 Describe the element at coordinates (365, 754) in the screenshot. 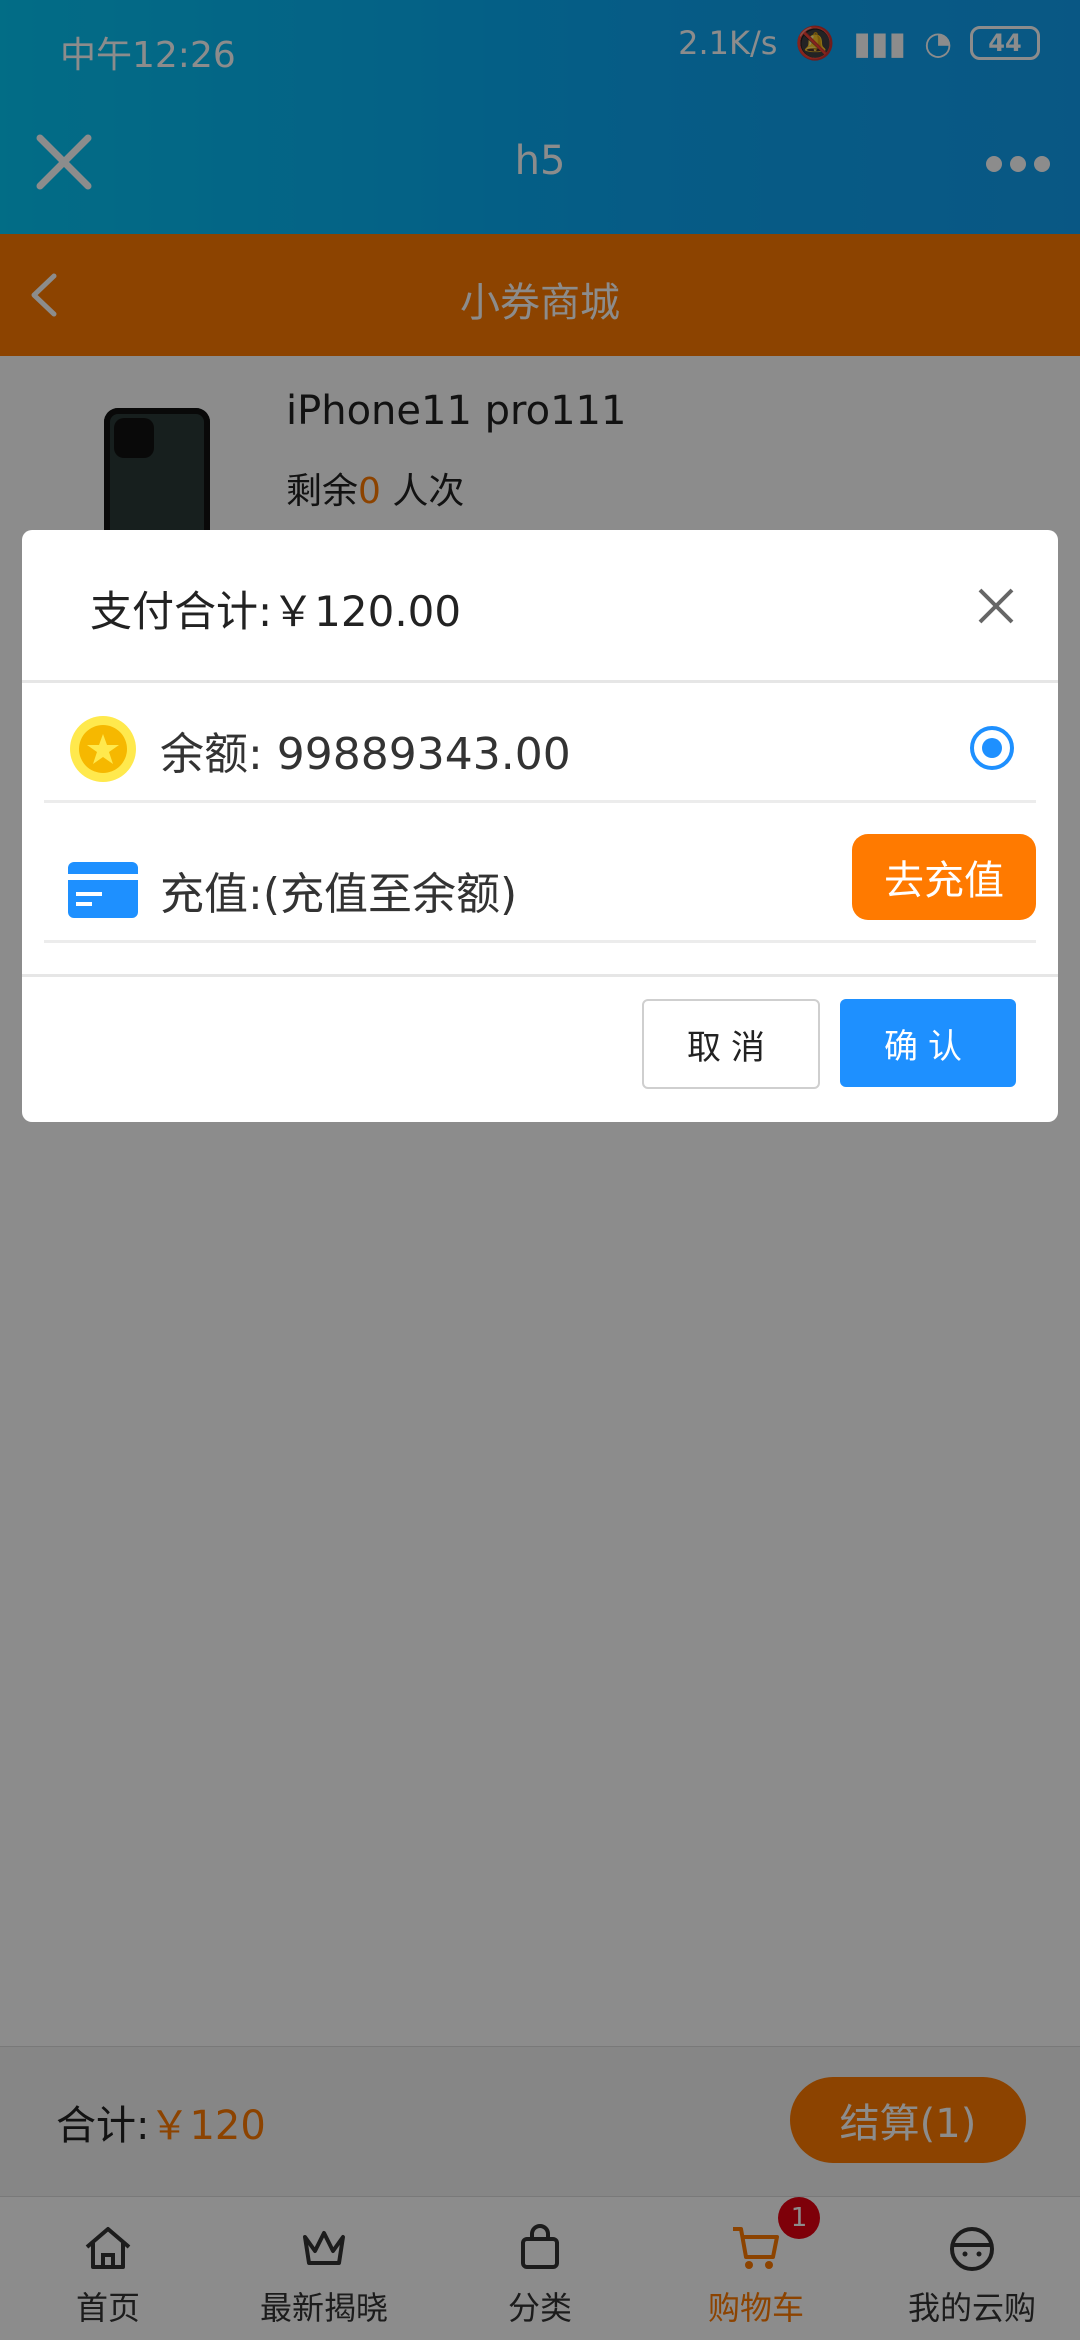

I see `balance-label: 余额: 99889343.00` at that location.